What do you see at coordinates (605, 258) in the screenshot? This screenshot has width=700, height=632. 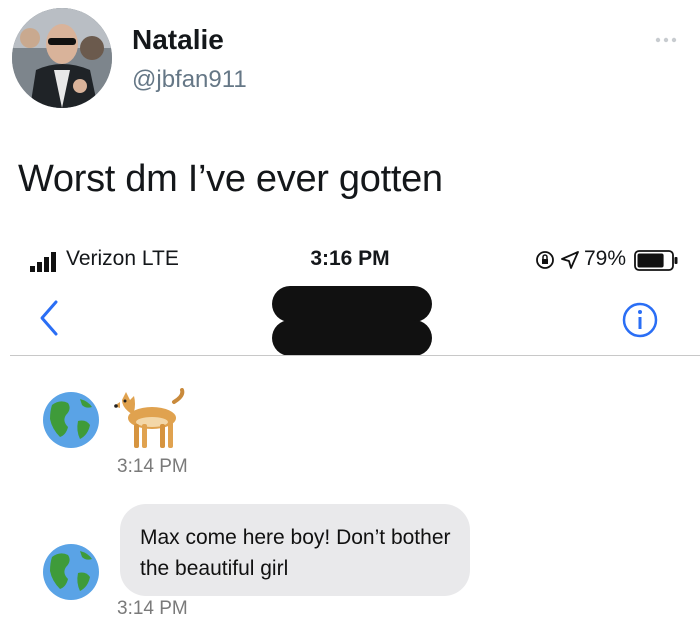 I see `battery-percent: 79%` at bounding box center [605, 258].